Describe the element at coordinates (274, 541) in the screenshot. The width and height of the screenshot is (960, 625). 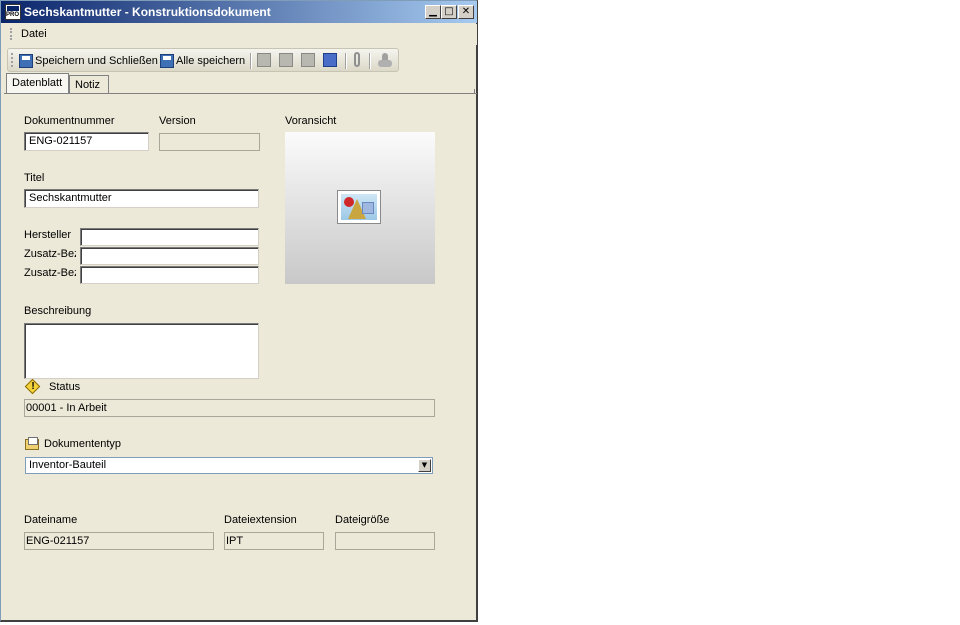
I see `extension-field: IPT` at that location.